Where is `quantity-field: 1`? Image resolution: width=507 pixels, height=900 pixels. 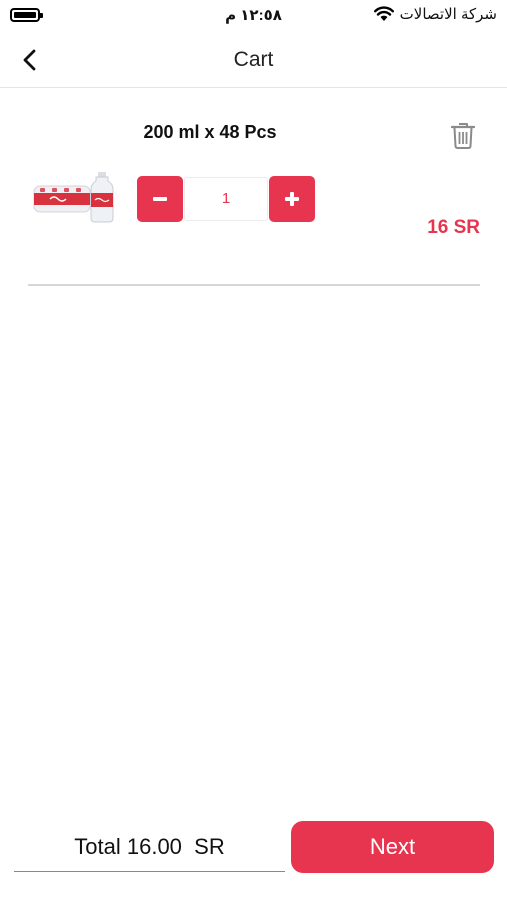 quantity-field: 1 is located at coordinates (226, 199).